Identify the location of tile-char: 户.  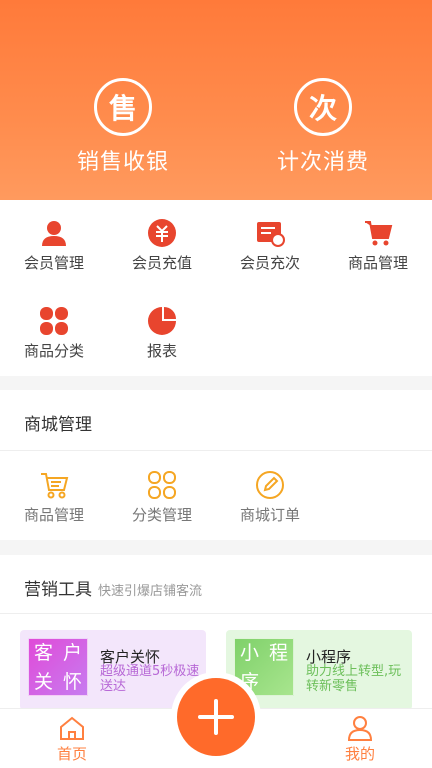
(72, 653).